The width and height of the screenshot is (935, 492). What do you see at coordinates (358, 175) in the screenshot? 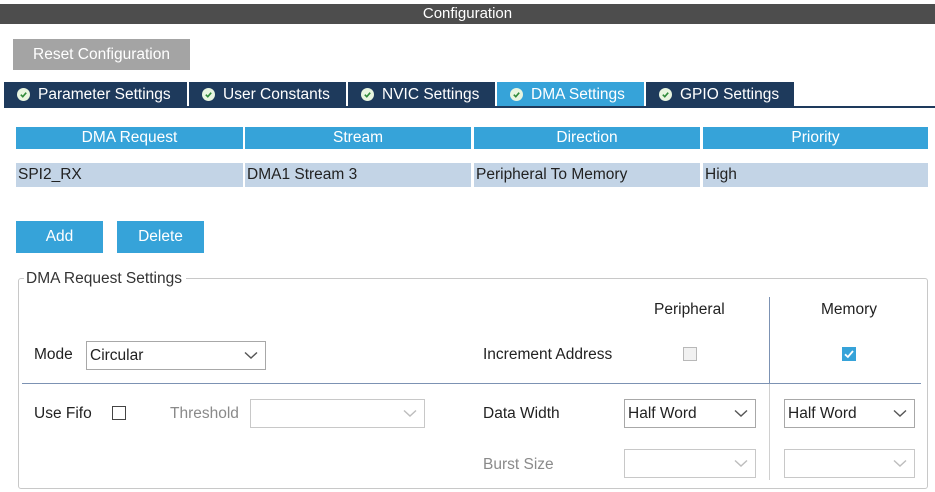
I see `cell-stream: DMA1 Stream 3` at bounding box center [358, 175].